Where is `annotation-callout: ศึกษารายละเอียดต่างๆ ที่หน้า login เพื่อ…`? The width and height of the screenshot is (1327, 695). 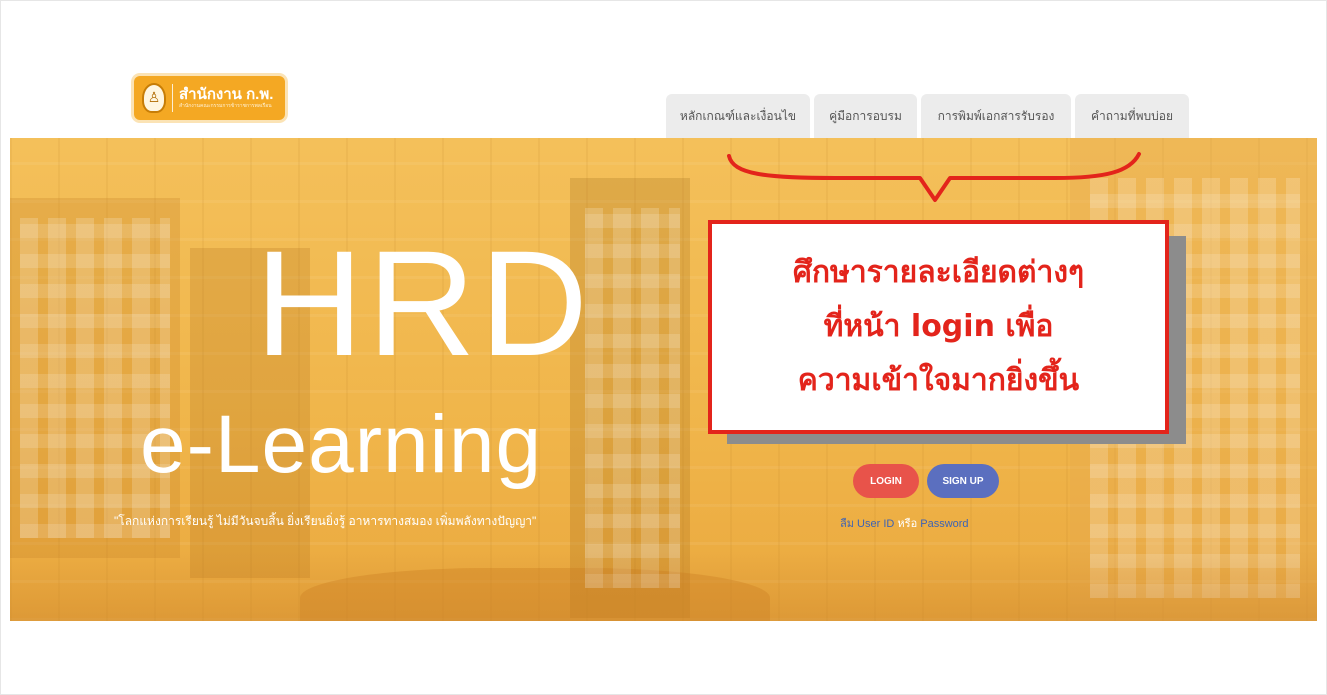
annotation-callout: ศึกษารายละเอียดต่างๆ ที่หน้า login เพื่อ… is located at coordinates (938, 327).